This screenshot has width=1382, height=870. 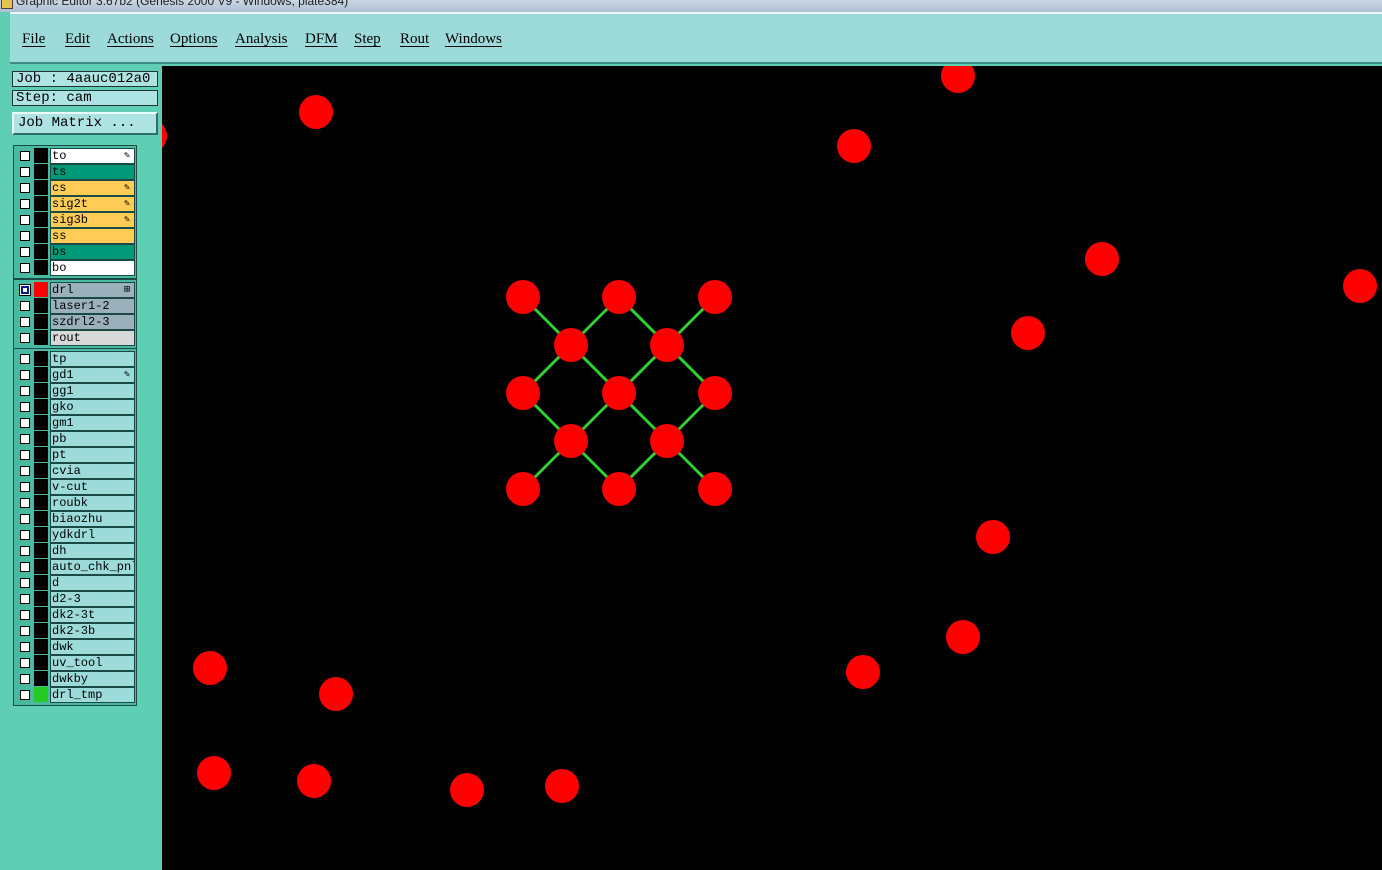 What do you see at coordinates (92, 306) in the screenshot?
I see `layer-name: laser1-2` at bounding box center [92, 306].